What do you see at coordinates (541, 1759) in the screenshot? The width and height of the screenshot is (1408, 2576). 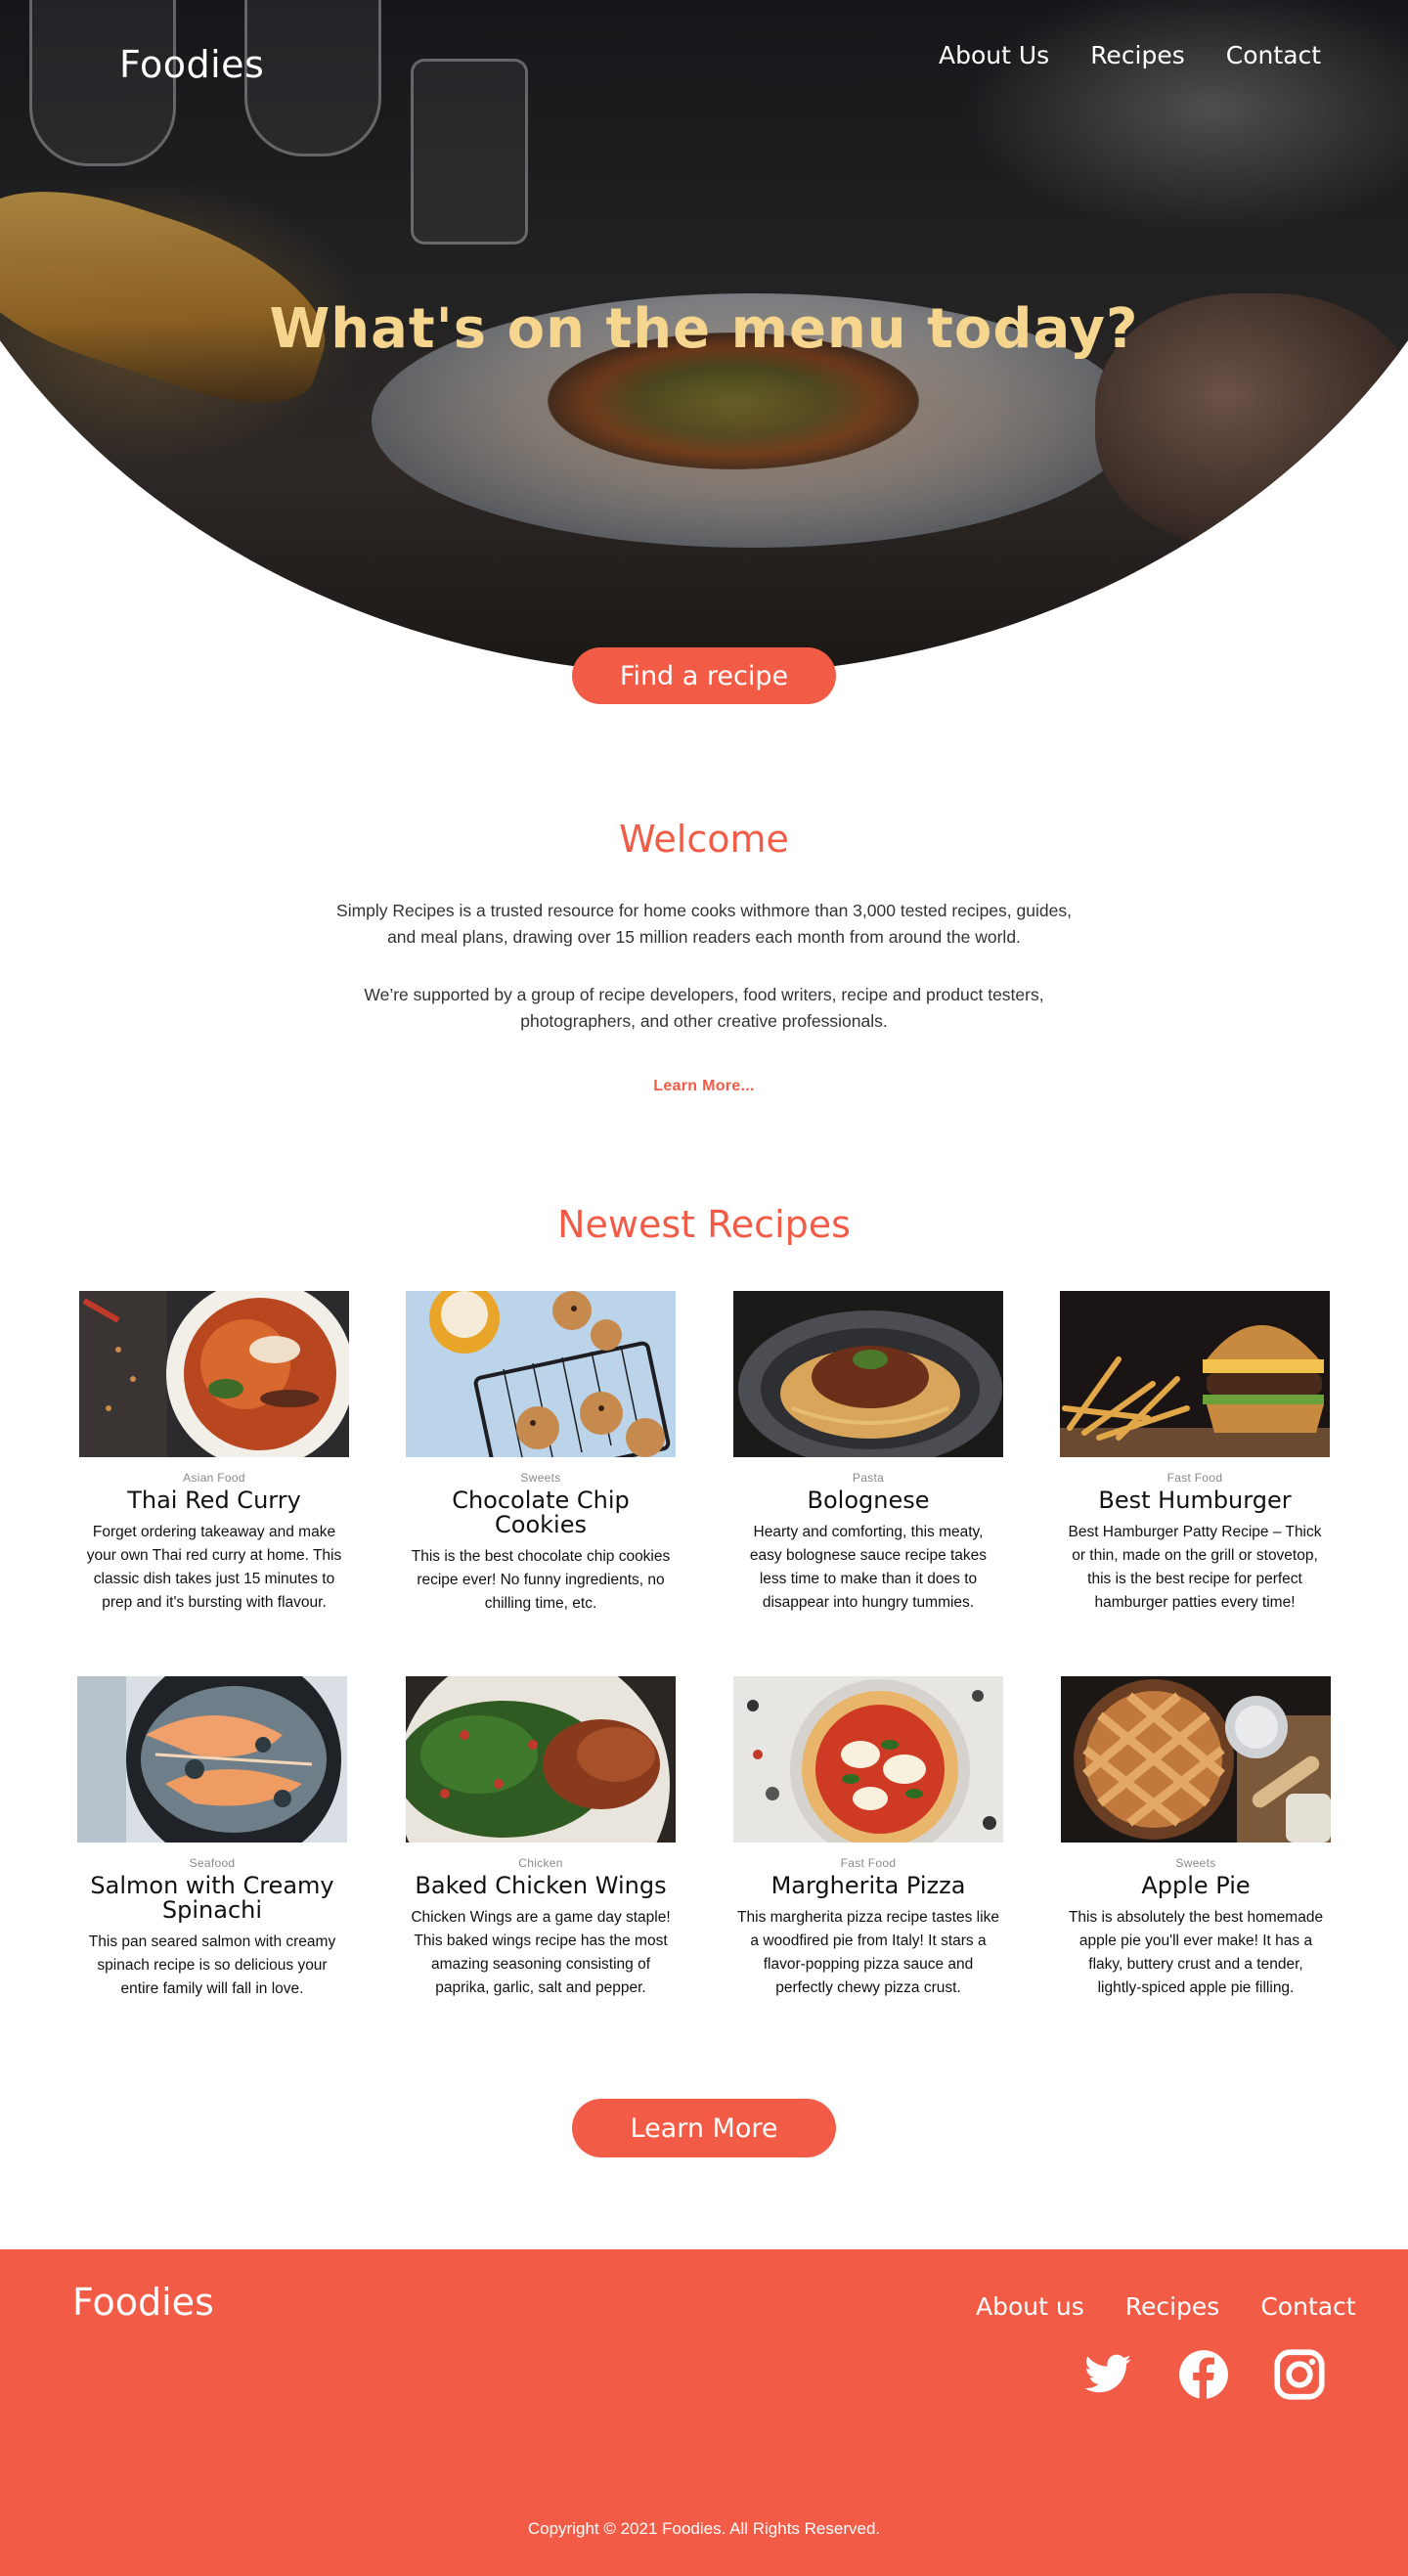 I see `recipe-image-chicken-wings` at bounding box center [541, 1759].